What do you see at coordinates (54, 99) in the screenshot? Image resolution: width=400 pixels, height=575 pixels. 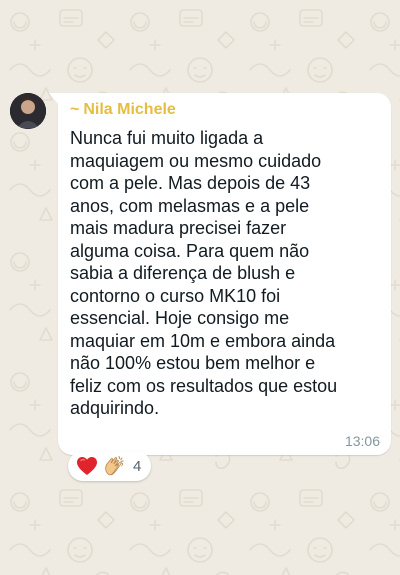 I see `bubble-tail` at bounding box center [54, 99].